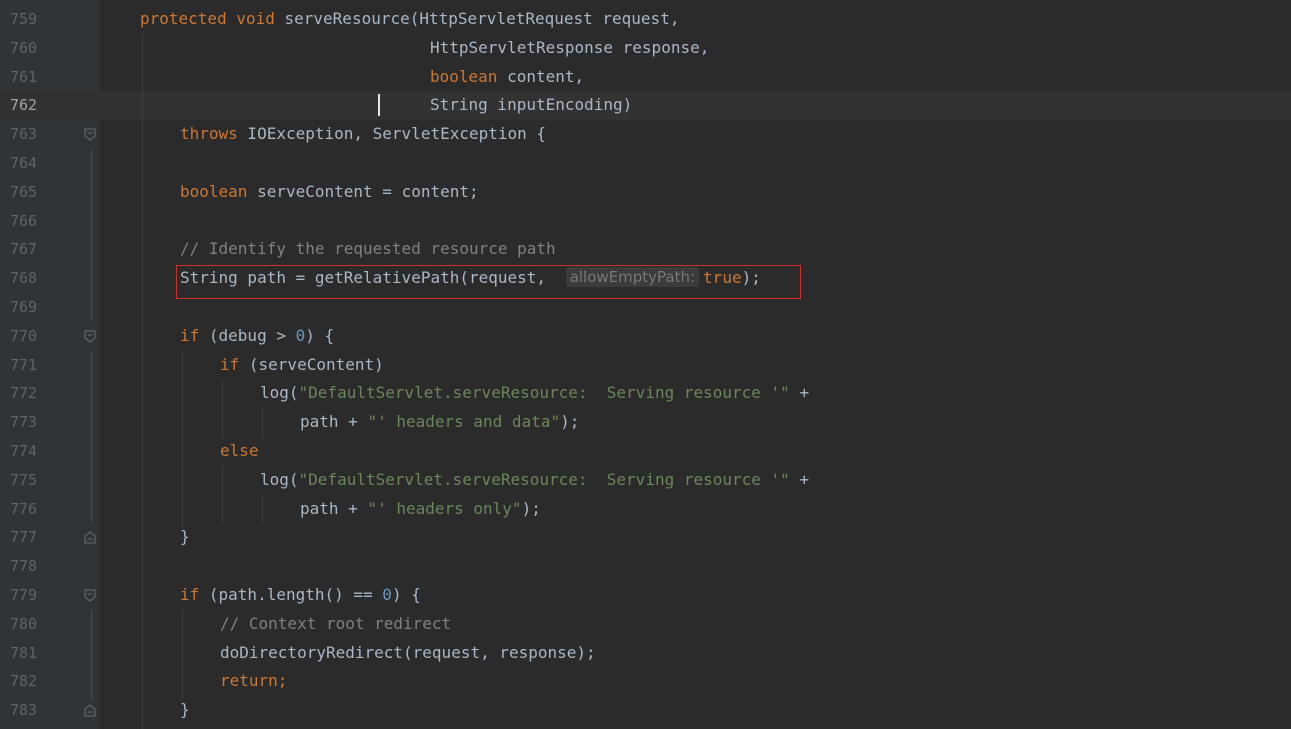 This screenshot has height=729, width=1291. I want to click on code-text: ;, so click(282, 681).